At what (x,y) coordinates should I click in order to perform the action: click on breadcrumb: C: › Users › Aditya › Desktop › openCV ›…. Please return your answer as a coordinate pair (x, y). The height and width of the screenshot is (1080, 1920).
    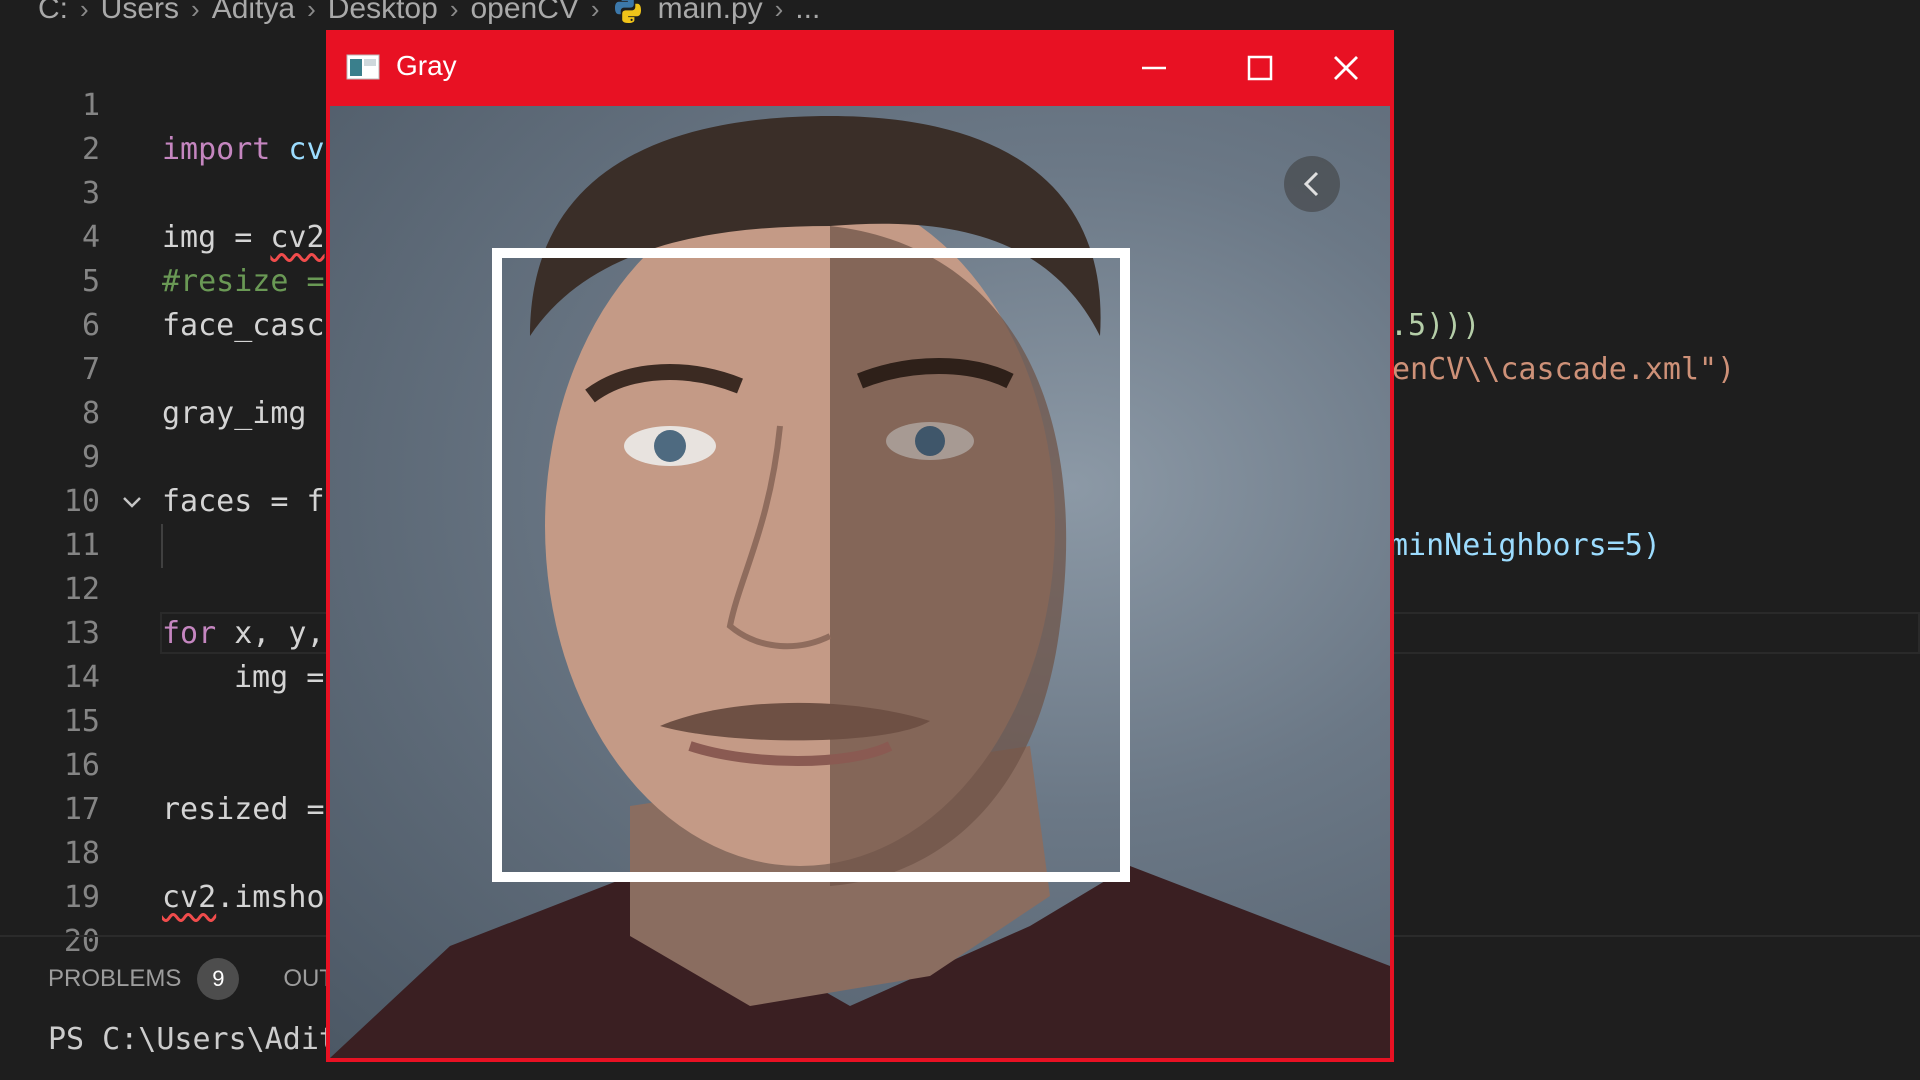
    Looking at the image, I should click on (960, 13).